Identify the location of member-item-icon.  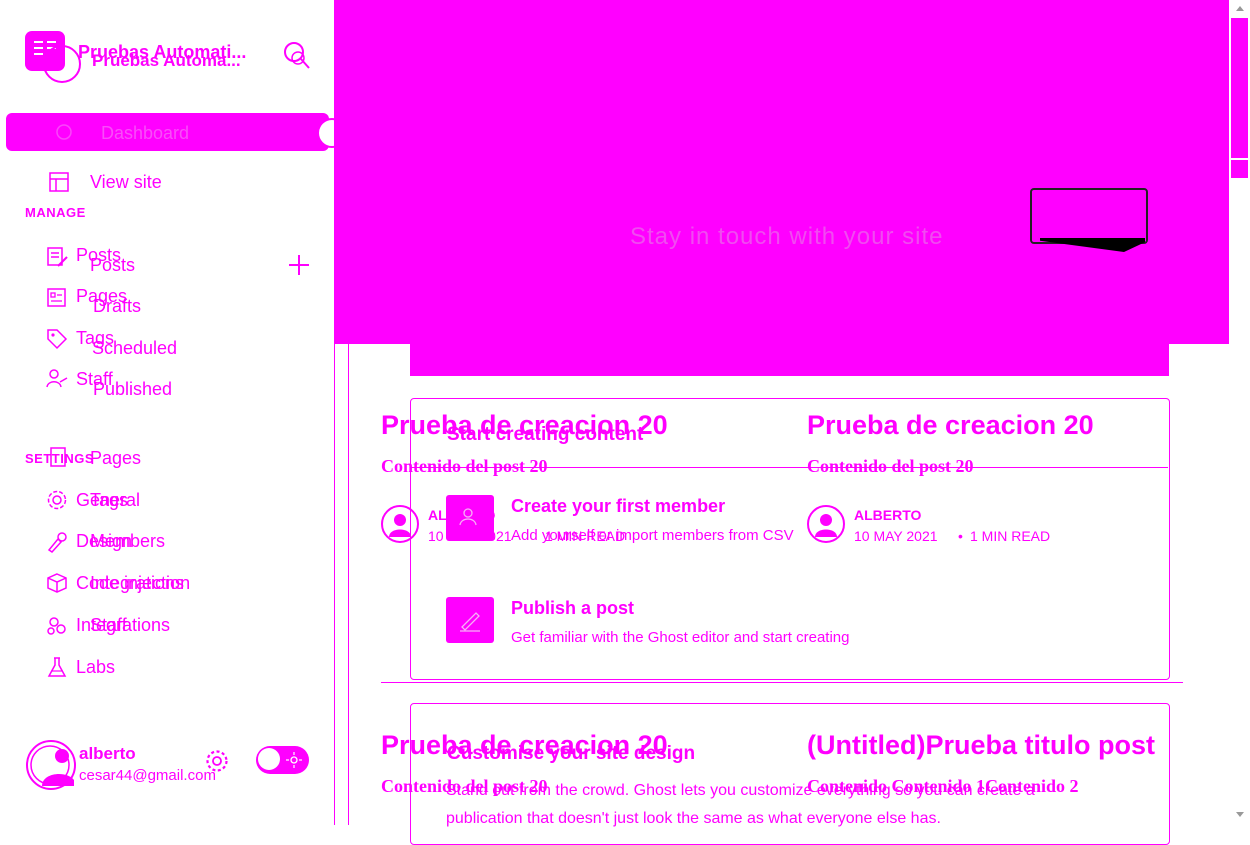
(470, 518).